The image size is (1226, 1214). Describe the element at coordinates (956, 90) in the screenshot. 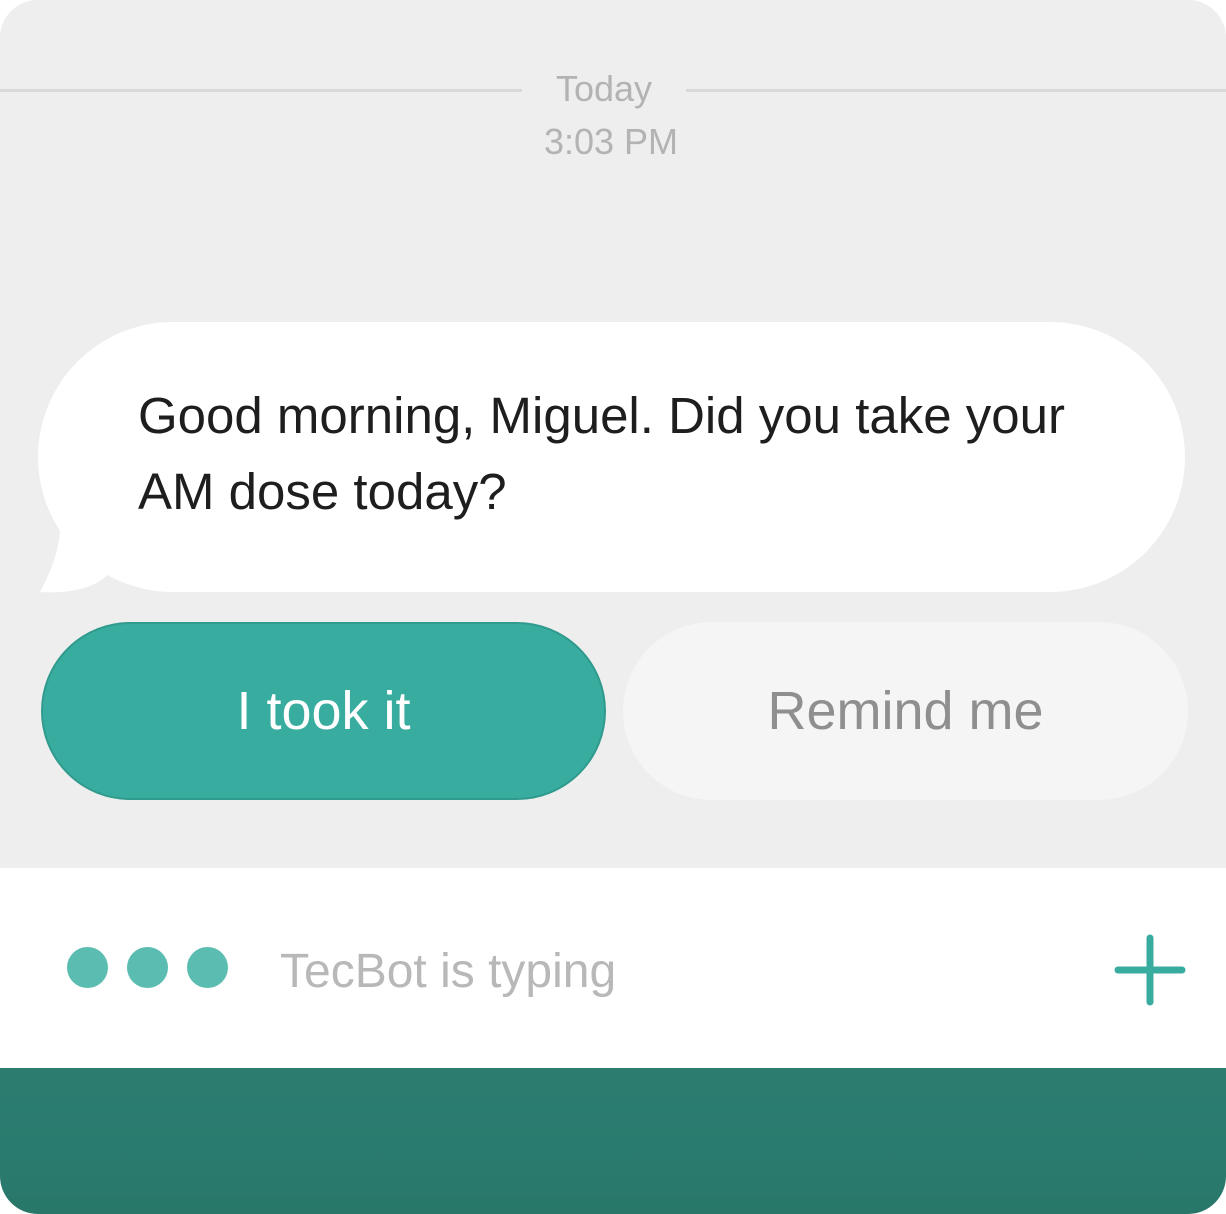

I see `date-divider-right` at that location.